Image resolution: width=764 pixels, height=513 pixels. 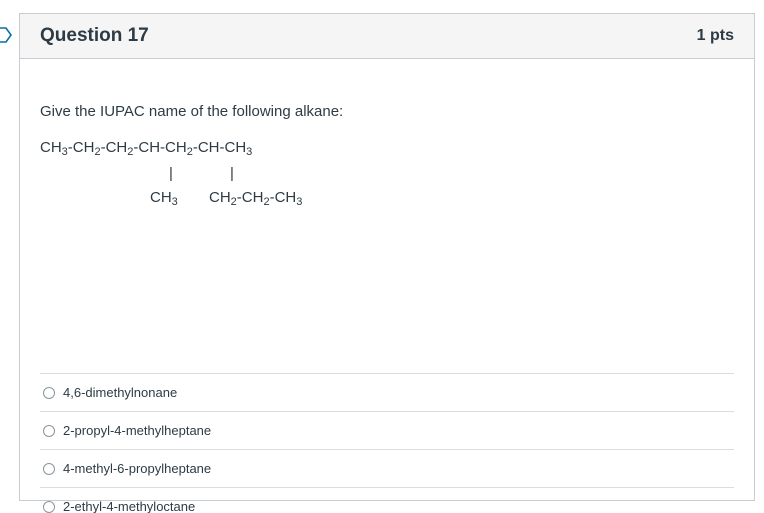 What do you see at coordinates (129, 506) in the screenshot?
I see `answer-label: 2-ethyl-4-methyloctane` at bounding box center [129, 506].